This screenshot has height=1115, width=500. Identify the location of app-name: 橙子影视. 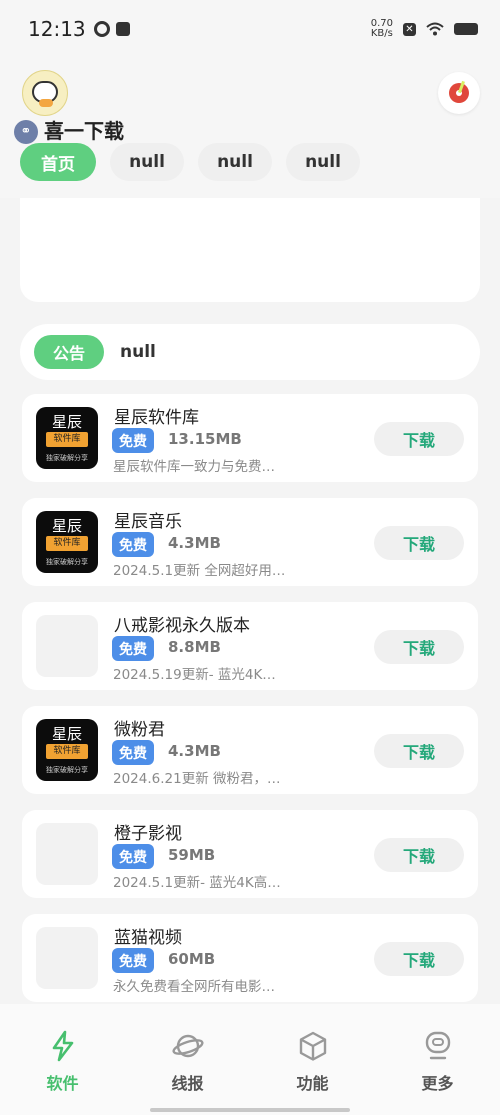
(148, 834).